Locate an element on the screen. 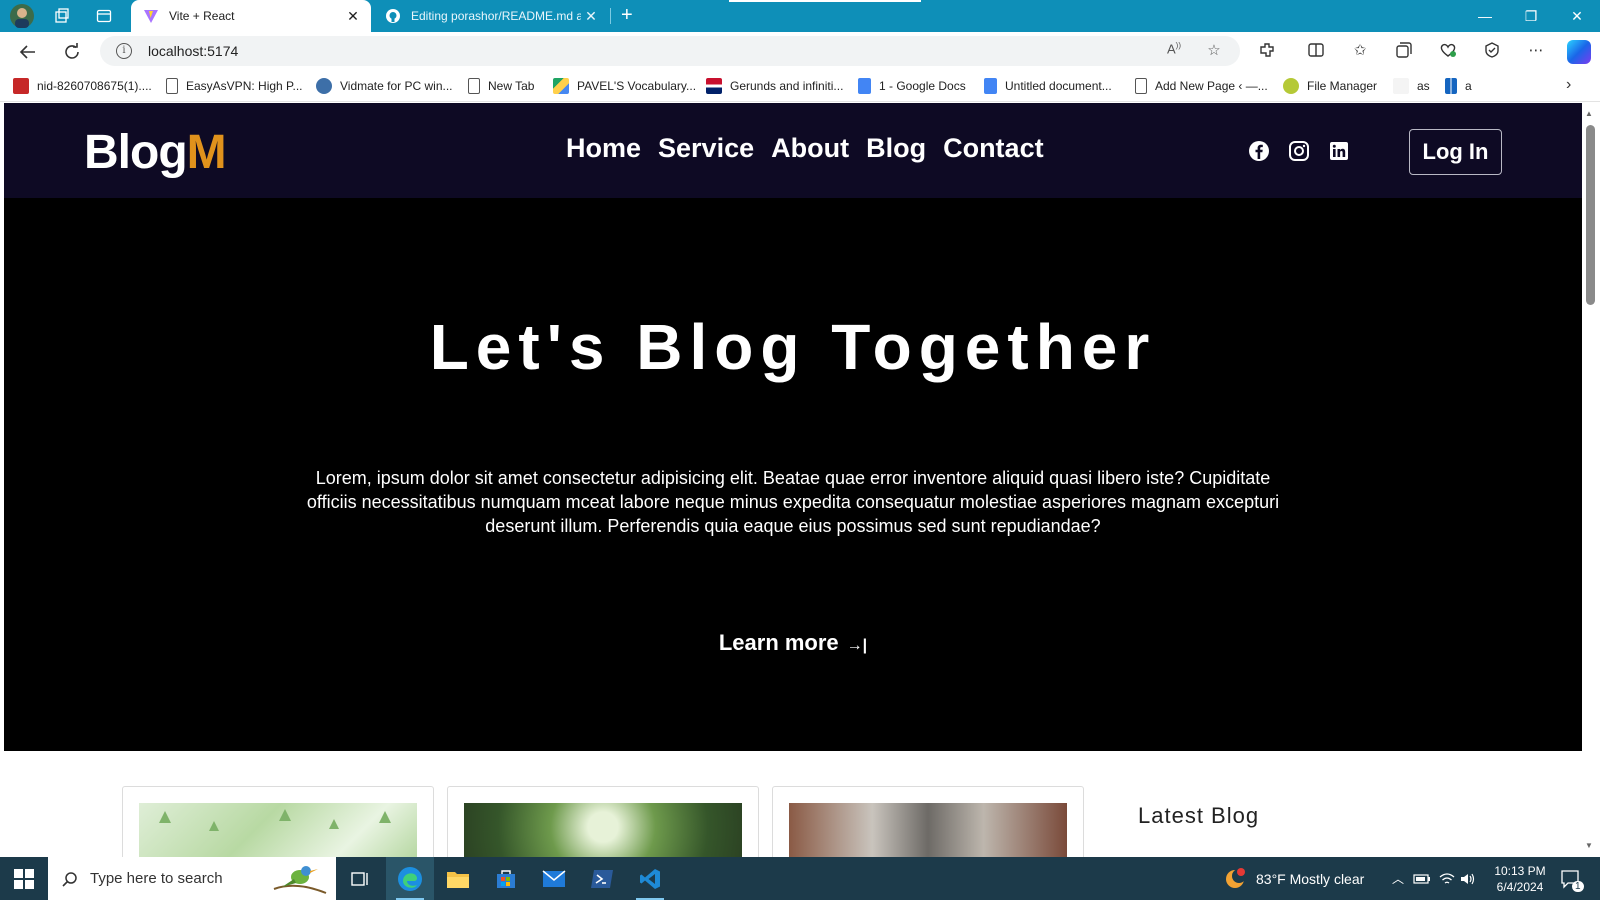 This screenshot has width=1600, height=900. bookmark-item: 1 - Google Docs is located at coordinates (912, 86).